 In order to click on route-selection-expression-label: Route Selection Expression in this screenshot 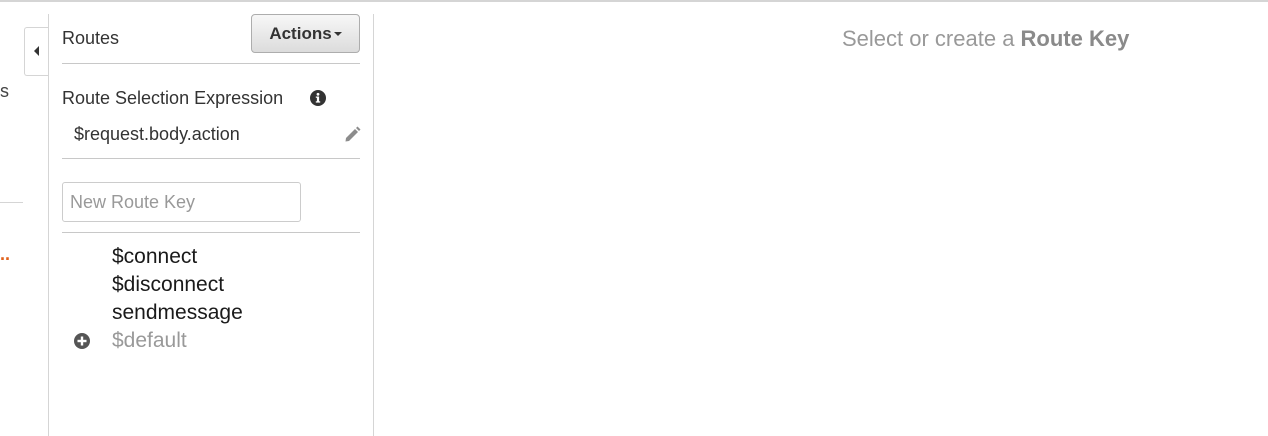, I will do `click(173, 98)`.